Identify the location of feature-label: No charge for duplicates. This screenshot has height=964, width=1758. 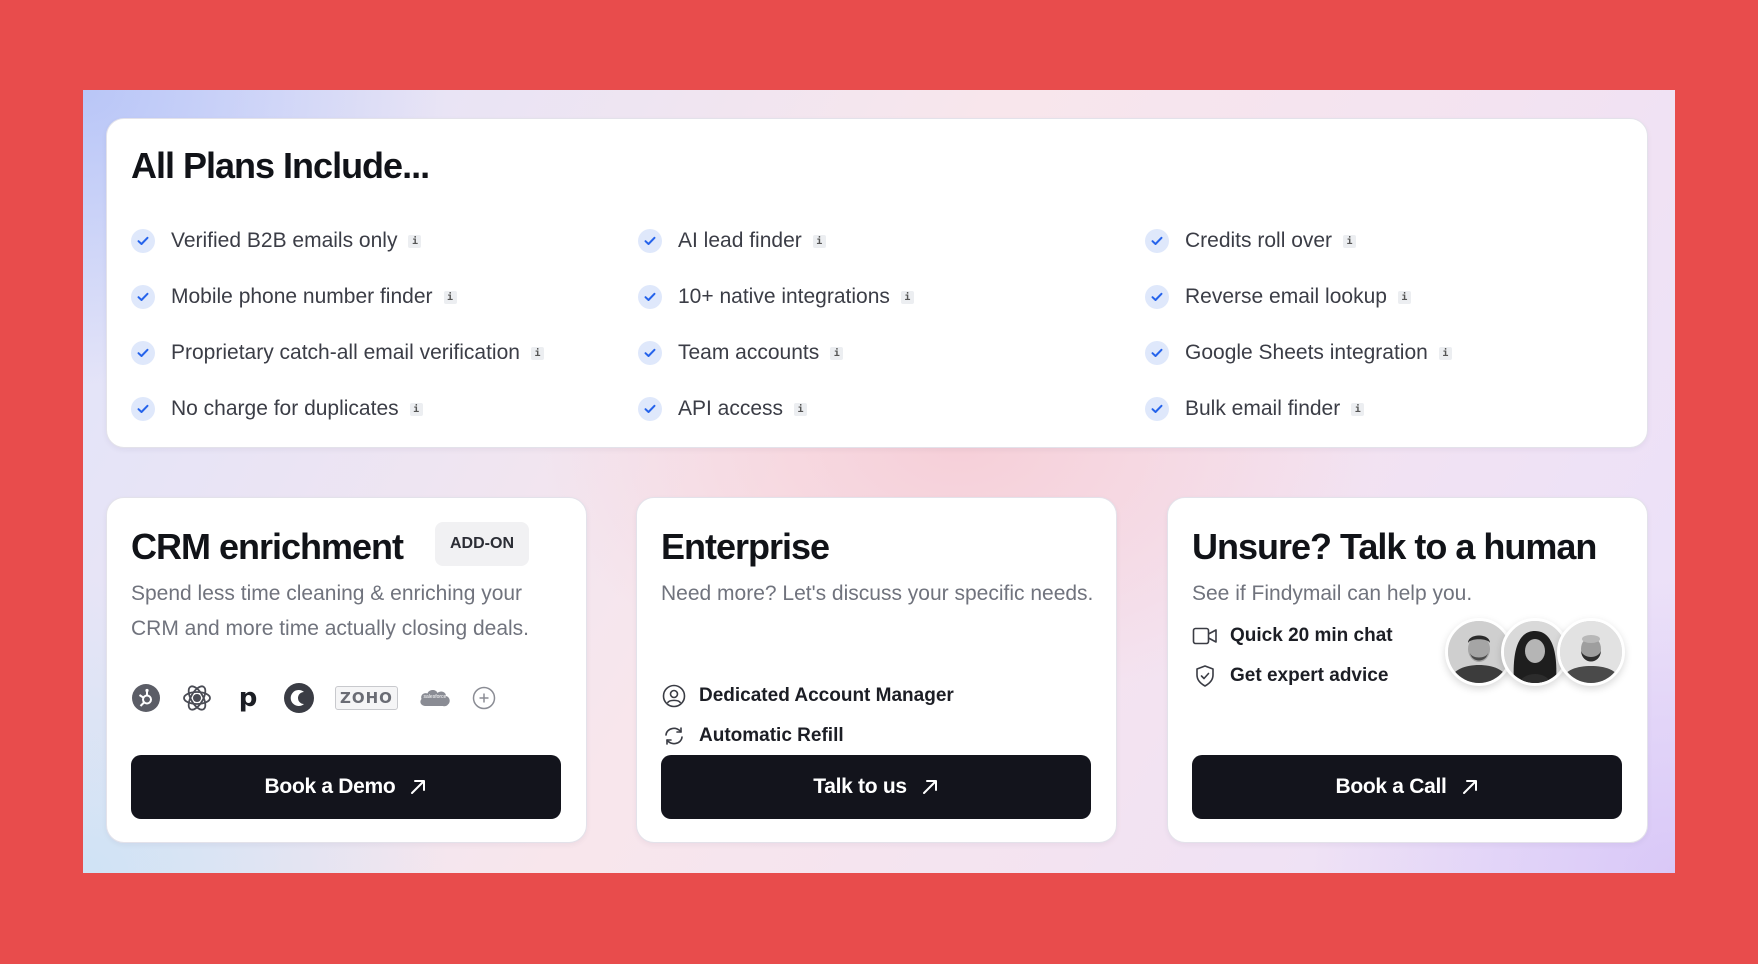
(285, 408).